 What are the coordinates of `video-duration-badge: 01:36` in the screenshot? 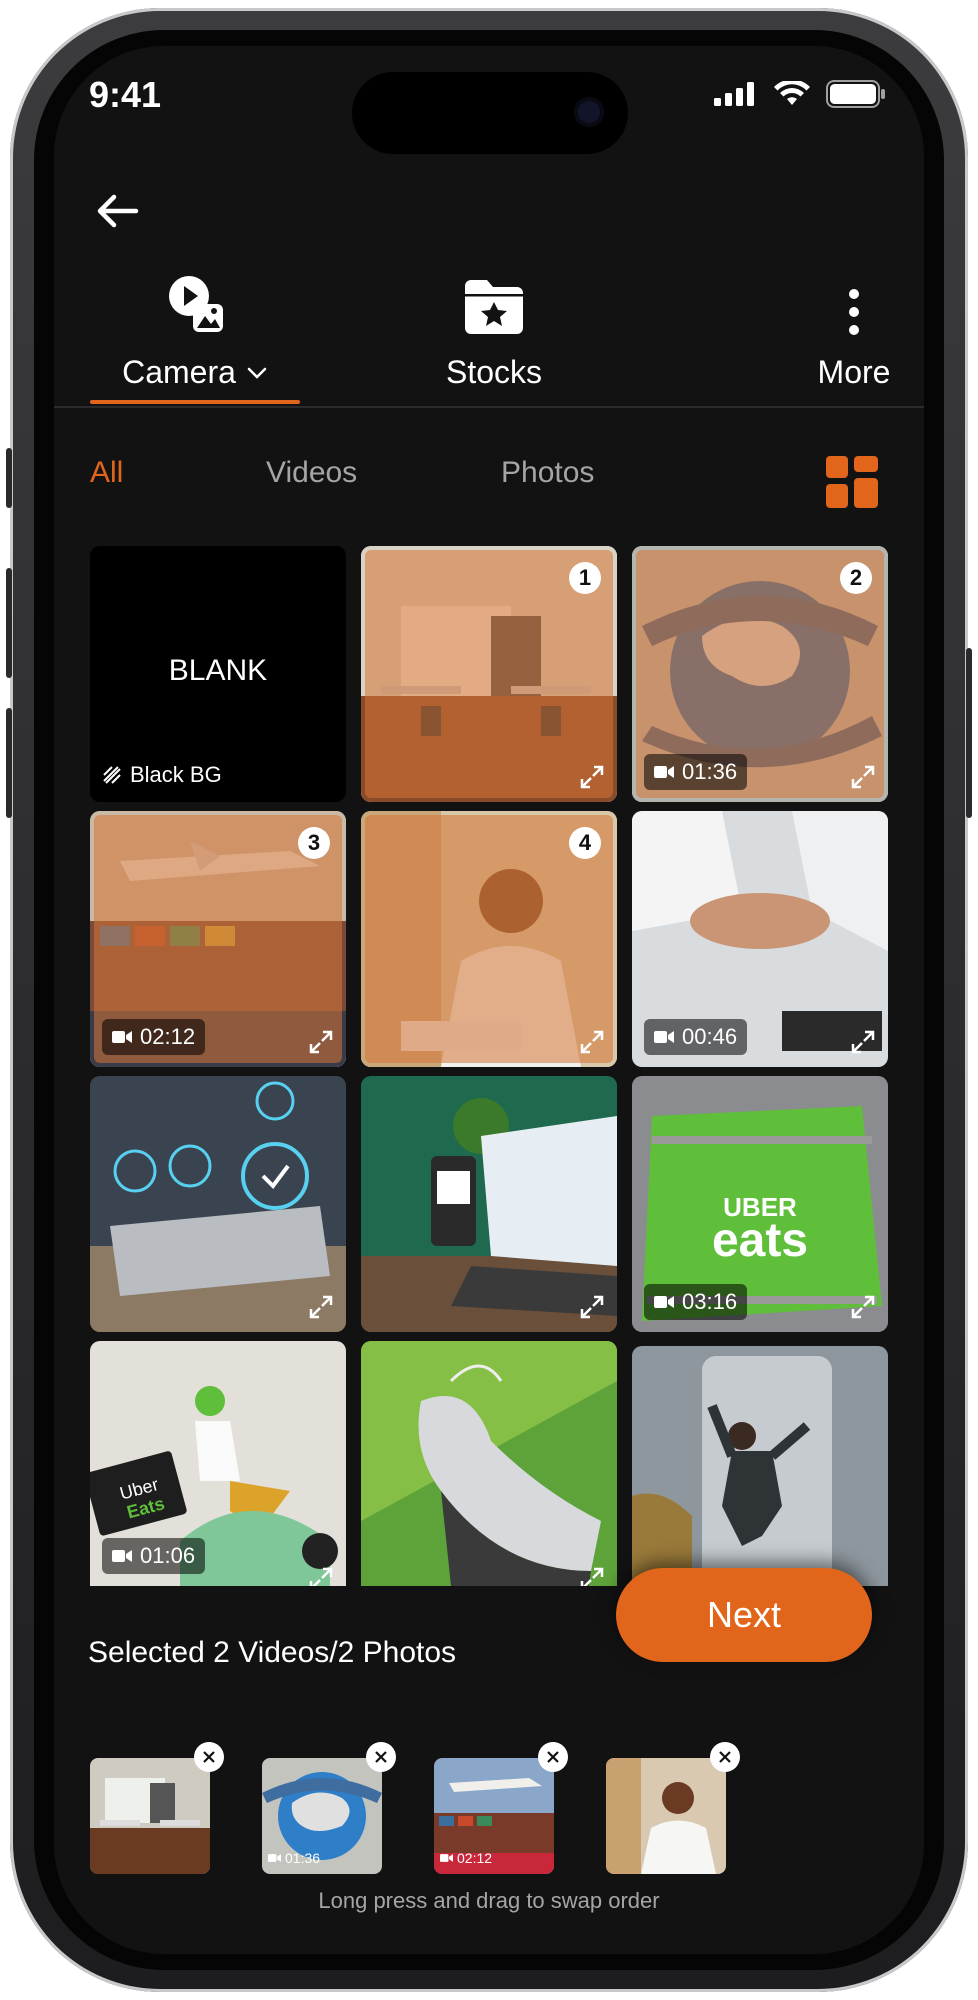 It's located at (696, 772).